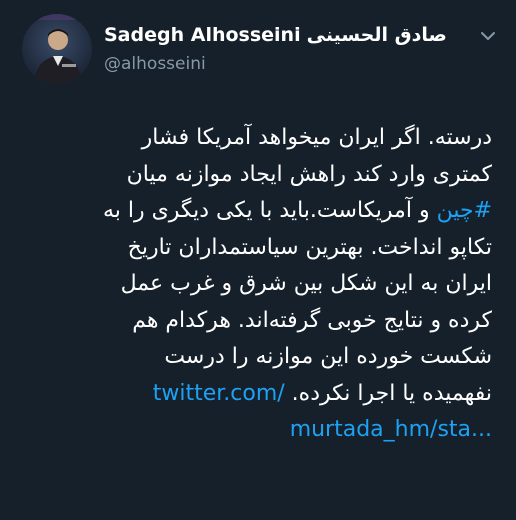 The image size is (516, 520). What do you see at coordinates (219, 393) in the screenshot?
I see `url-link: twitter.com/` at bounding box center [219, 393].